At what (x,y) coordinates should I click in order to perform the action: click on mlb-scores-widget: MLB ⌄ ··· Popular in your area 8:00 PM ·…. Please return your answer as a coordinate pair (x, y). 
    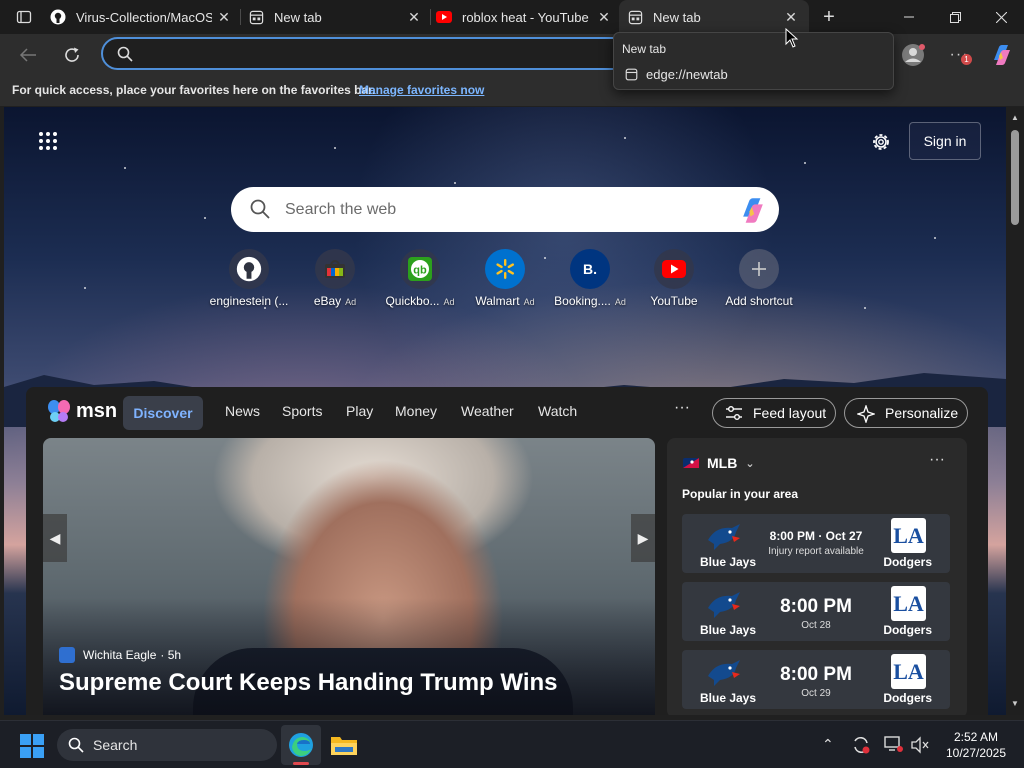
    Looking at the image, I should click on (817, 576).